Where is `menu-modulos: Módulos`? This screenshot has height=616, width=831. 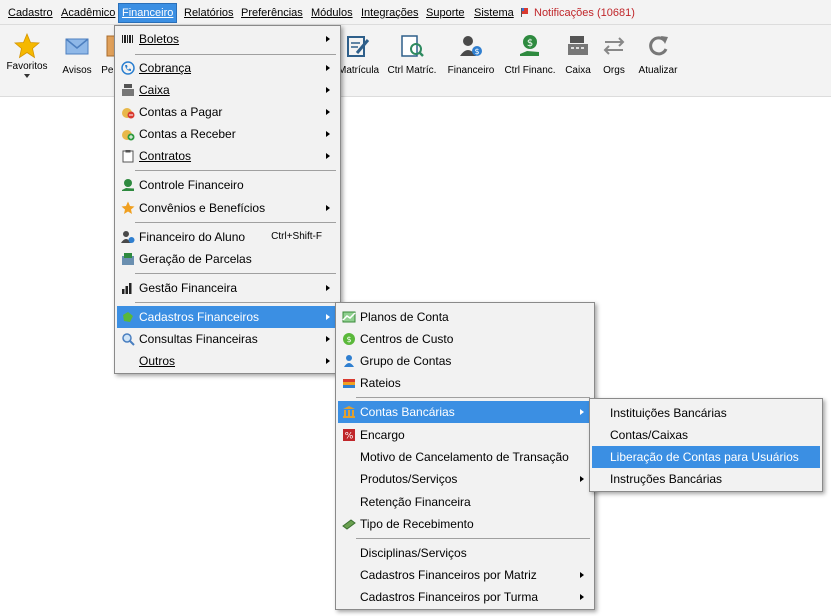
menu-modulos: Módulos is located at coordinates (332, 13).